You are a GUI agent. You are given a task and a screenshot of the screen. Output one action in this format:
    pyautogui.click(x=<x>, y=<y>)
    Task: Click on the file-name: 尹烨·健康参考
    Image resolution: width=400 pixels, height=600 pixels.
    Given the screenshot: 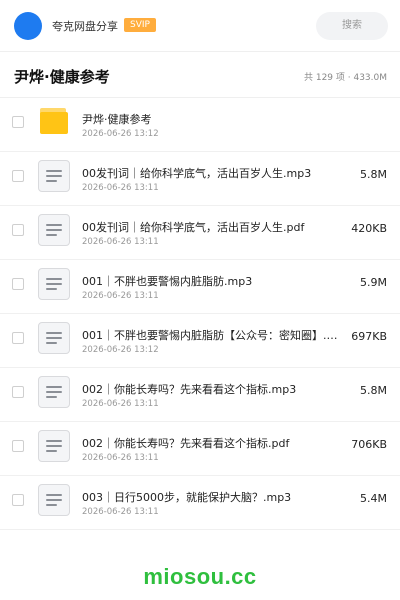 What is the action you would take?
    pyautogui.click(x=117, y=119)
    